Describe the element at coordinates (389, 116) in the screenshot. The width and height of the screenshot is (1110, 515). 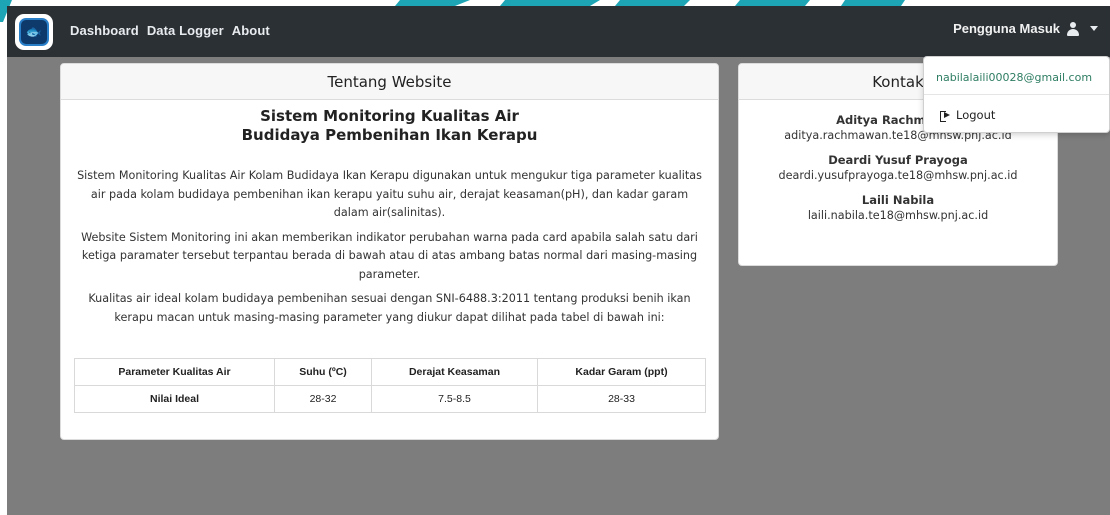
I see `about-title-line1: Sistem Monitoring Kualitas Air` at that location.